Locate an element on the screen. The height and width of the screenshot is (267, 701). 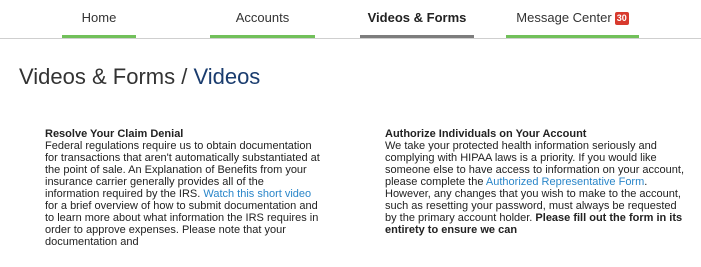
tab-home-label: Home is located at coordinates (99, 17).